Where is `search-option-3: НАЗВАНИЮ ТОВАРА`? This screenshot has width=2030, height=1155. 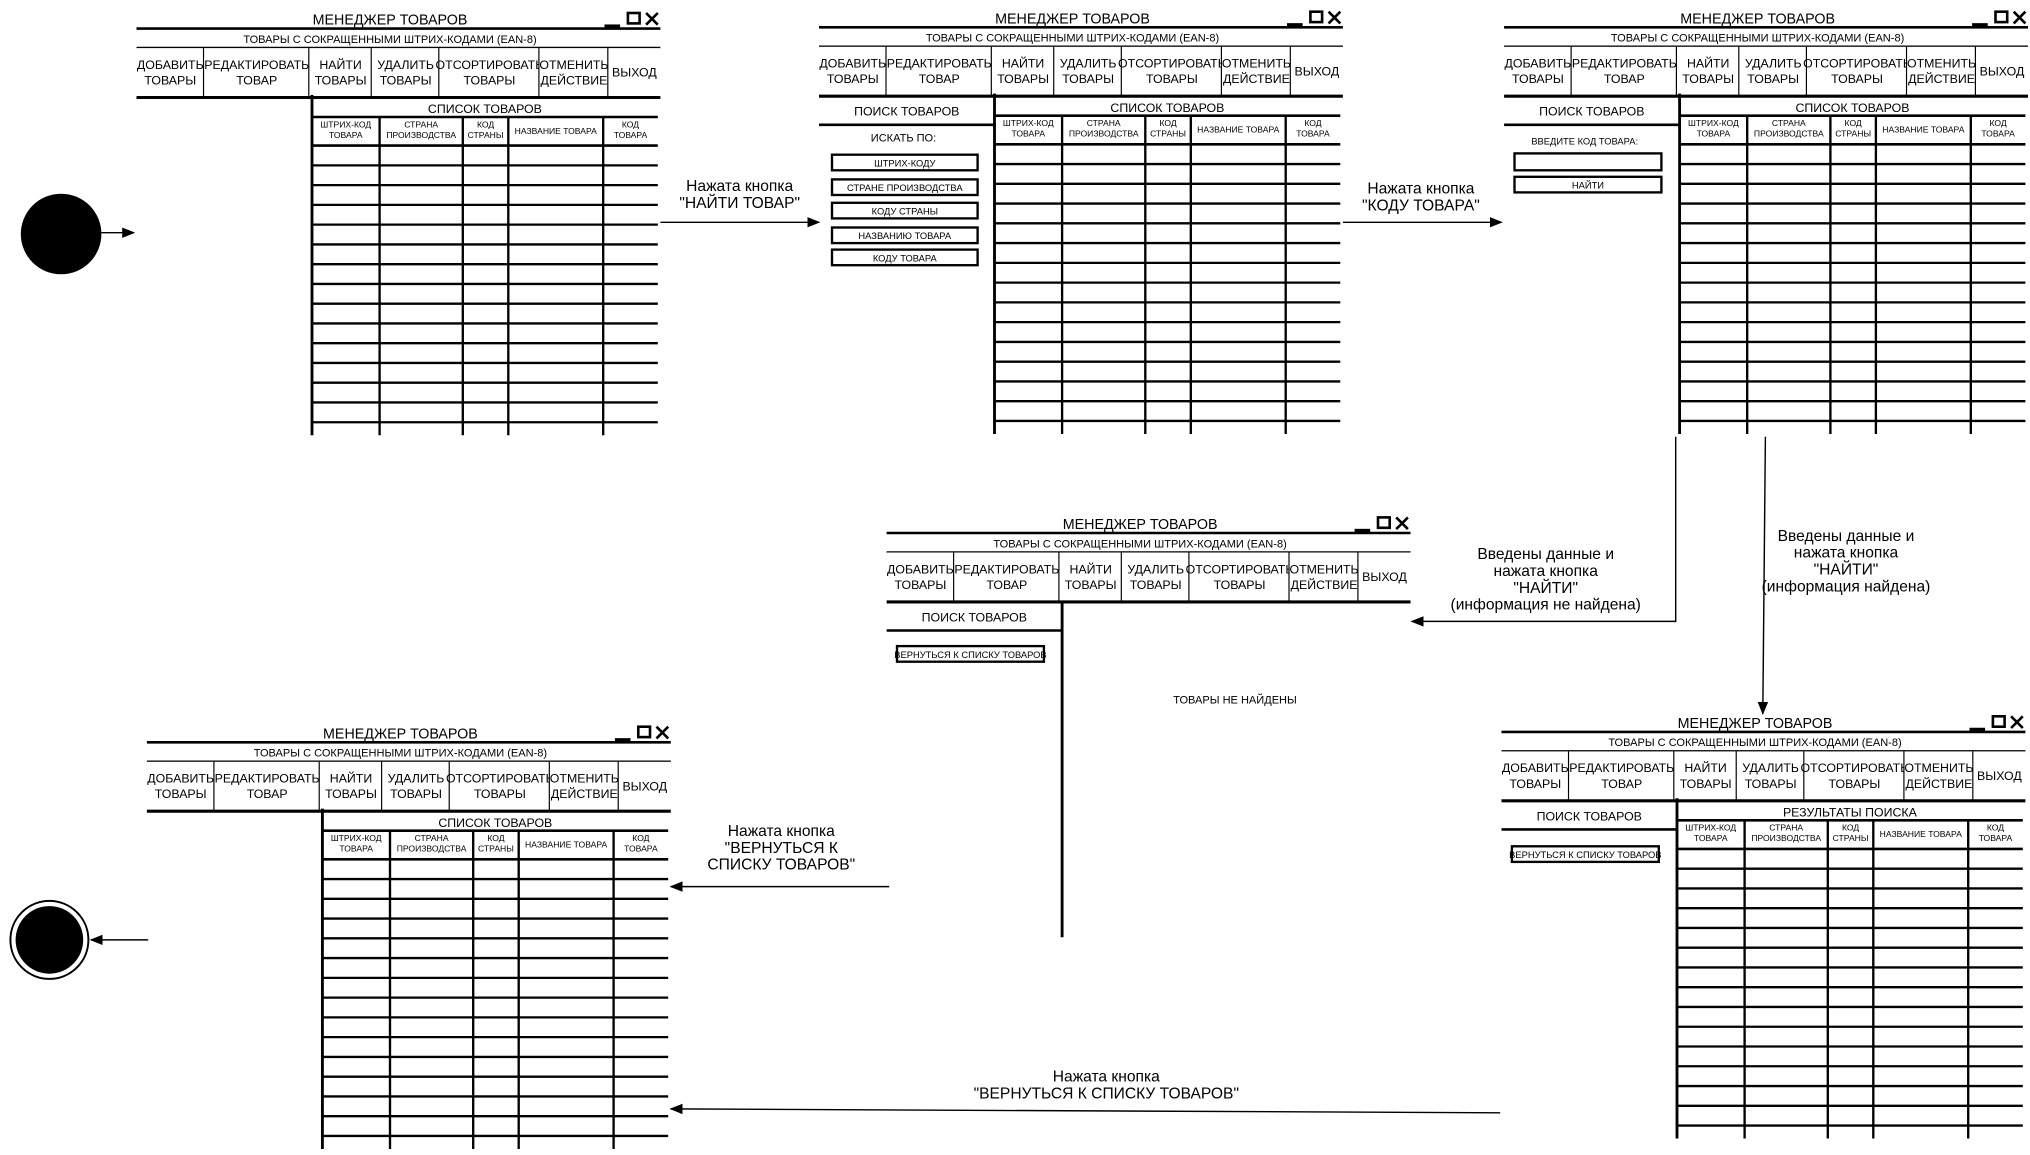
search-option-3: НАЗВАНИЮ ТОВАРА is located at coordinates (904, 235).